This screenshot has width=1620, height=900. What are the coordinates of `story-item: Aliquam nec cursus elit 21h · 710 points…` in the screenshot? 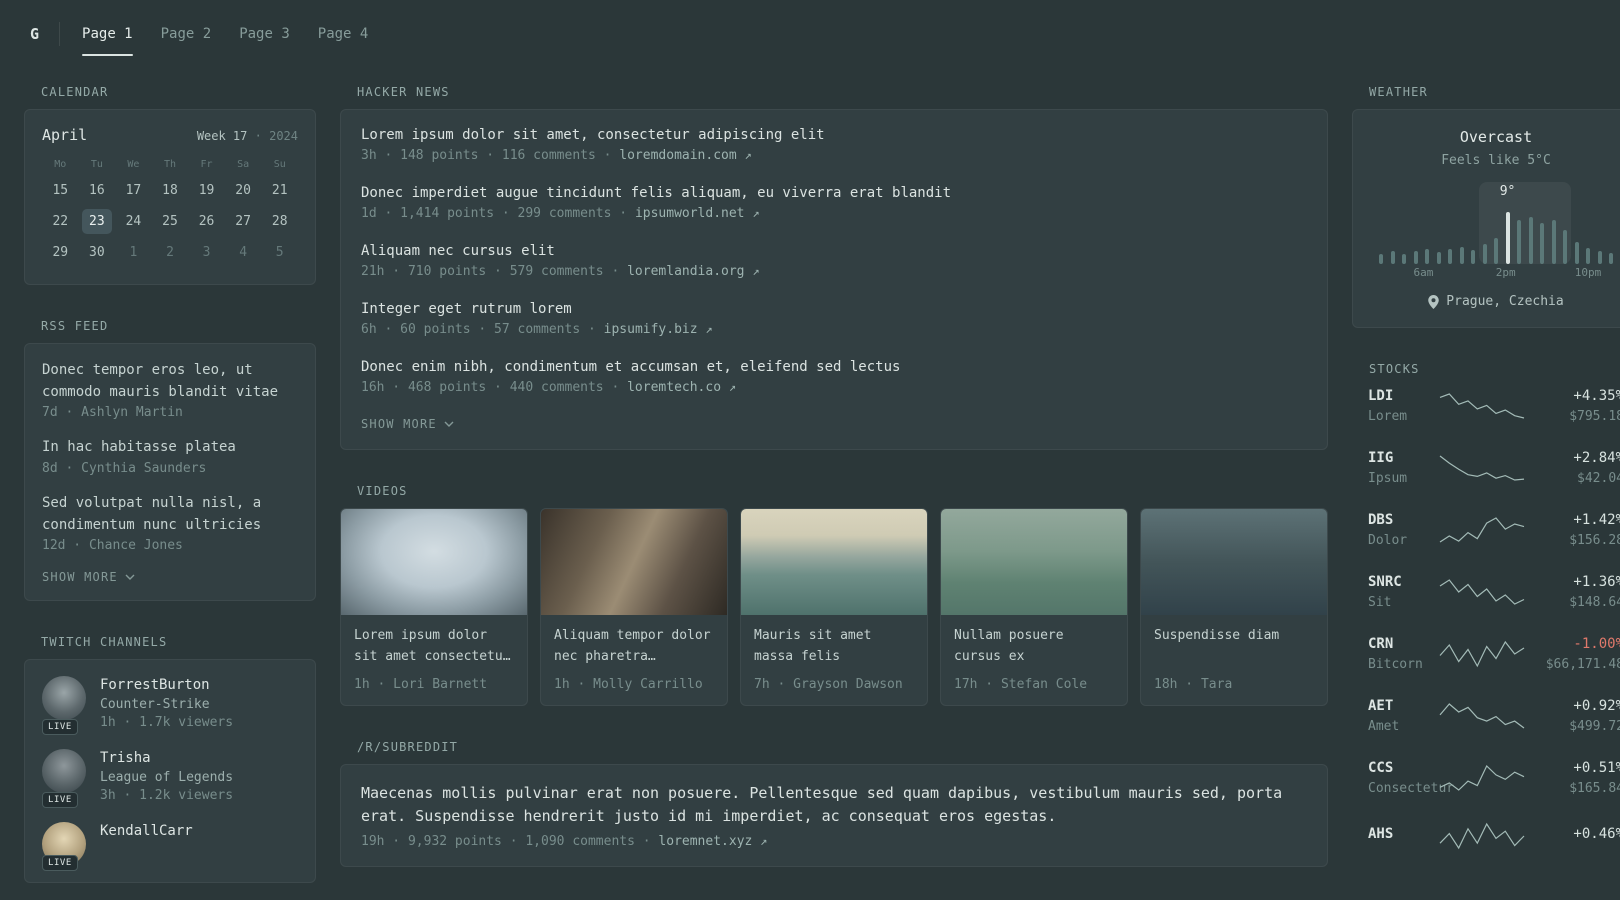 It's located at (834, 261).